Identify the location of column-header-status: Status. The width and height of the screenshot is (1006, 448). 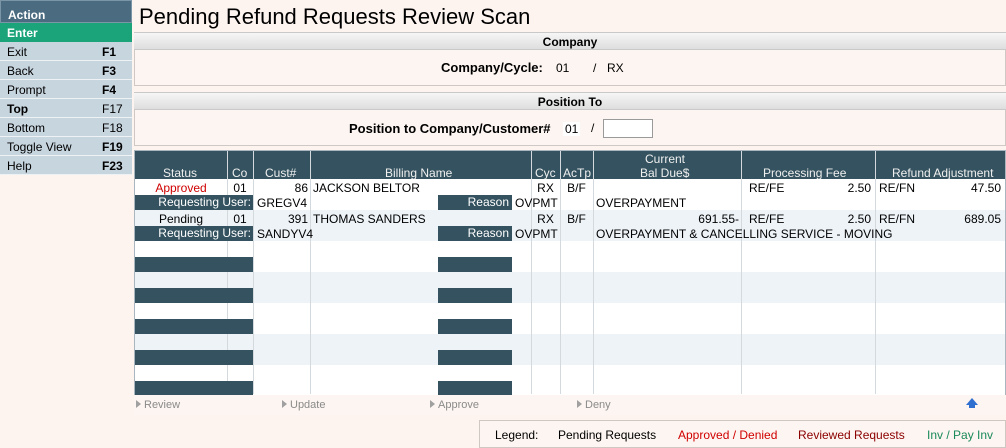
(180, 173).